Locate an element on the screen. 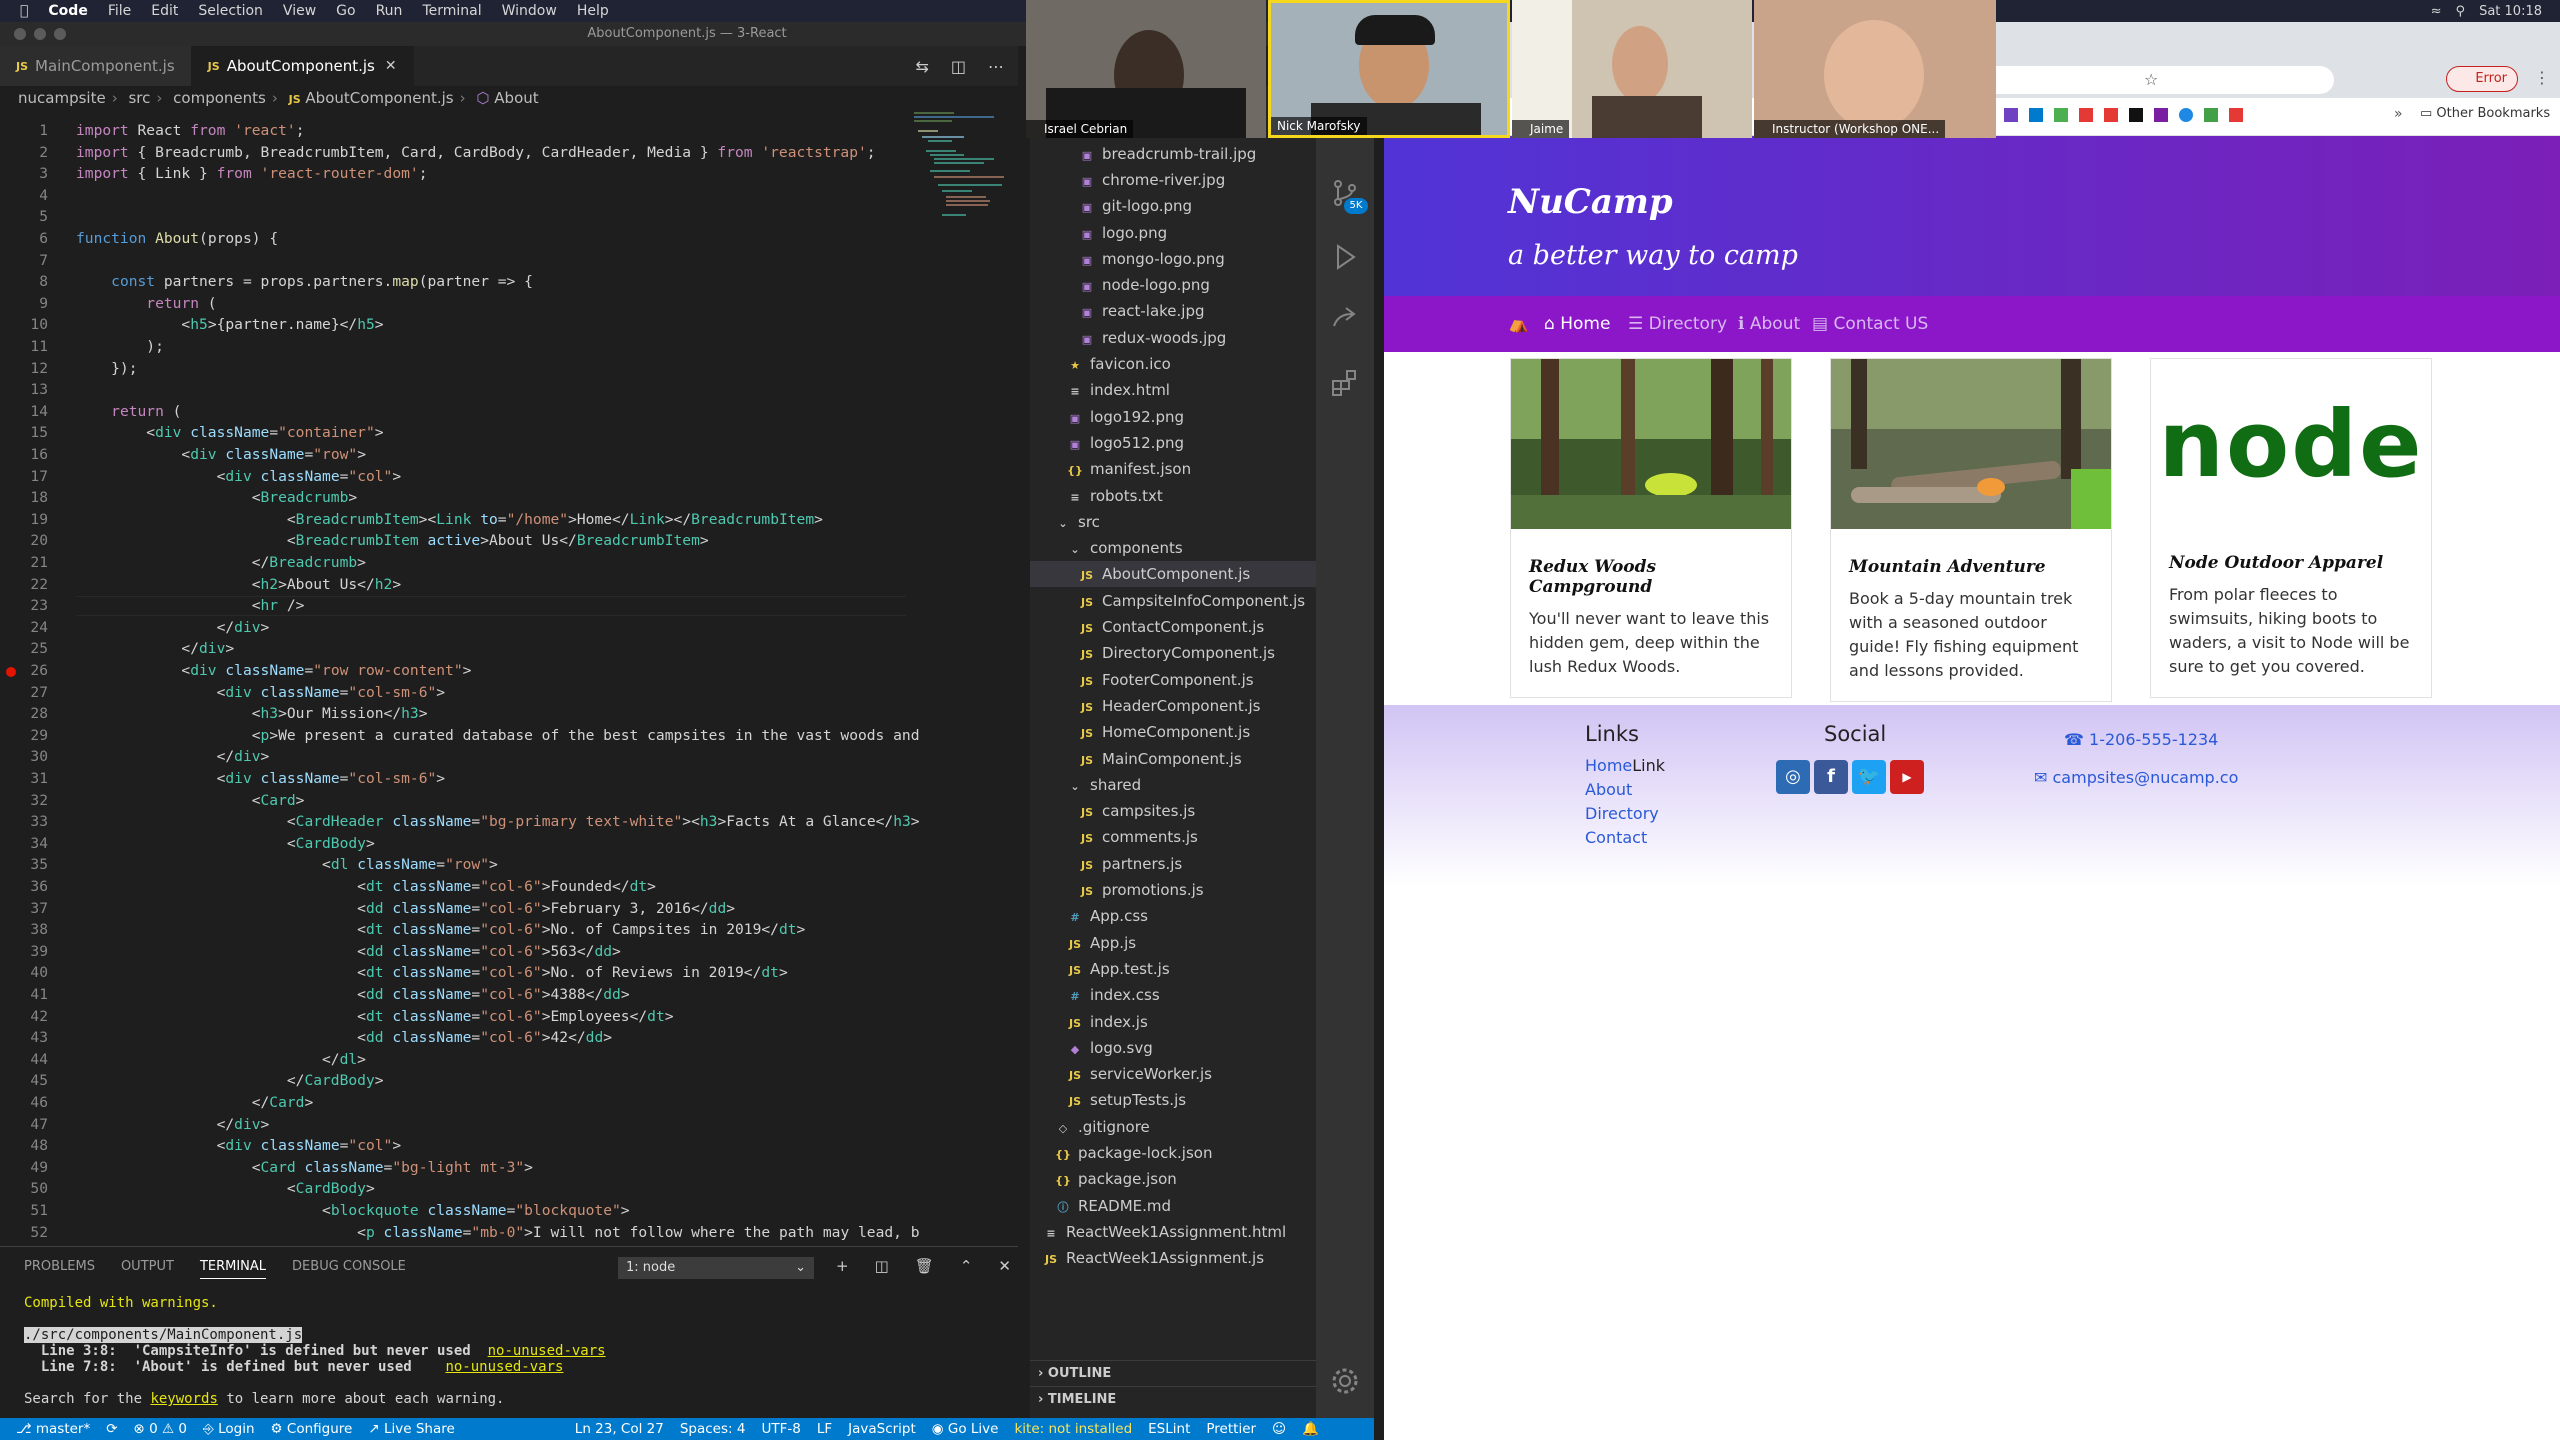 Image resolution: width=2560 pixels, height=1440 pixels. cursor-position: Ln 23, Col 27 is located at coordinates (619, 1429).